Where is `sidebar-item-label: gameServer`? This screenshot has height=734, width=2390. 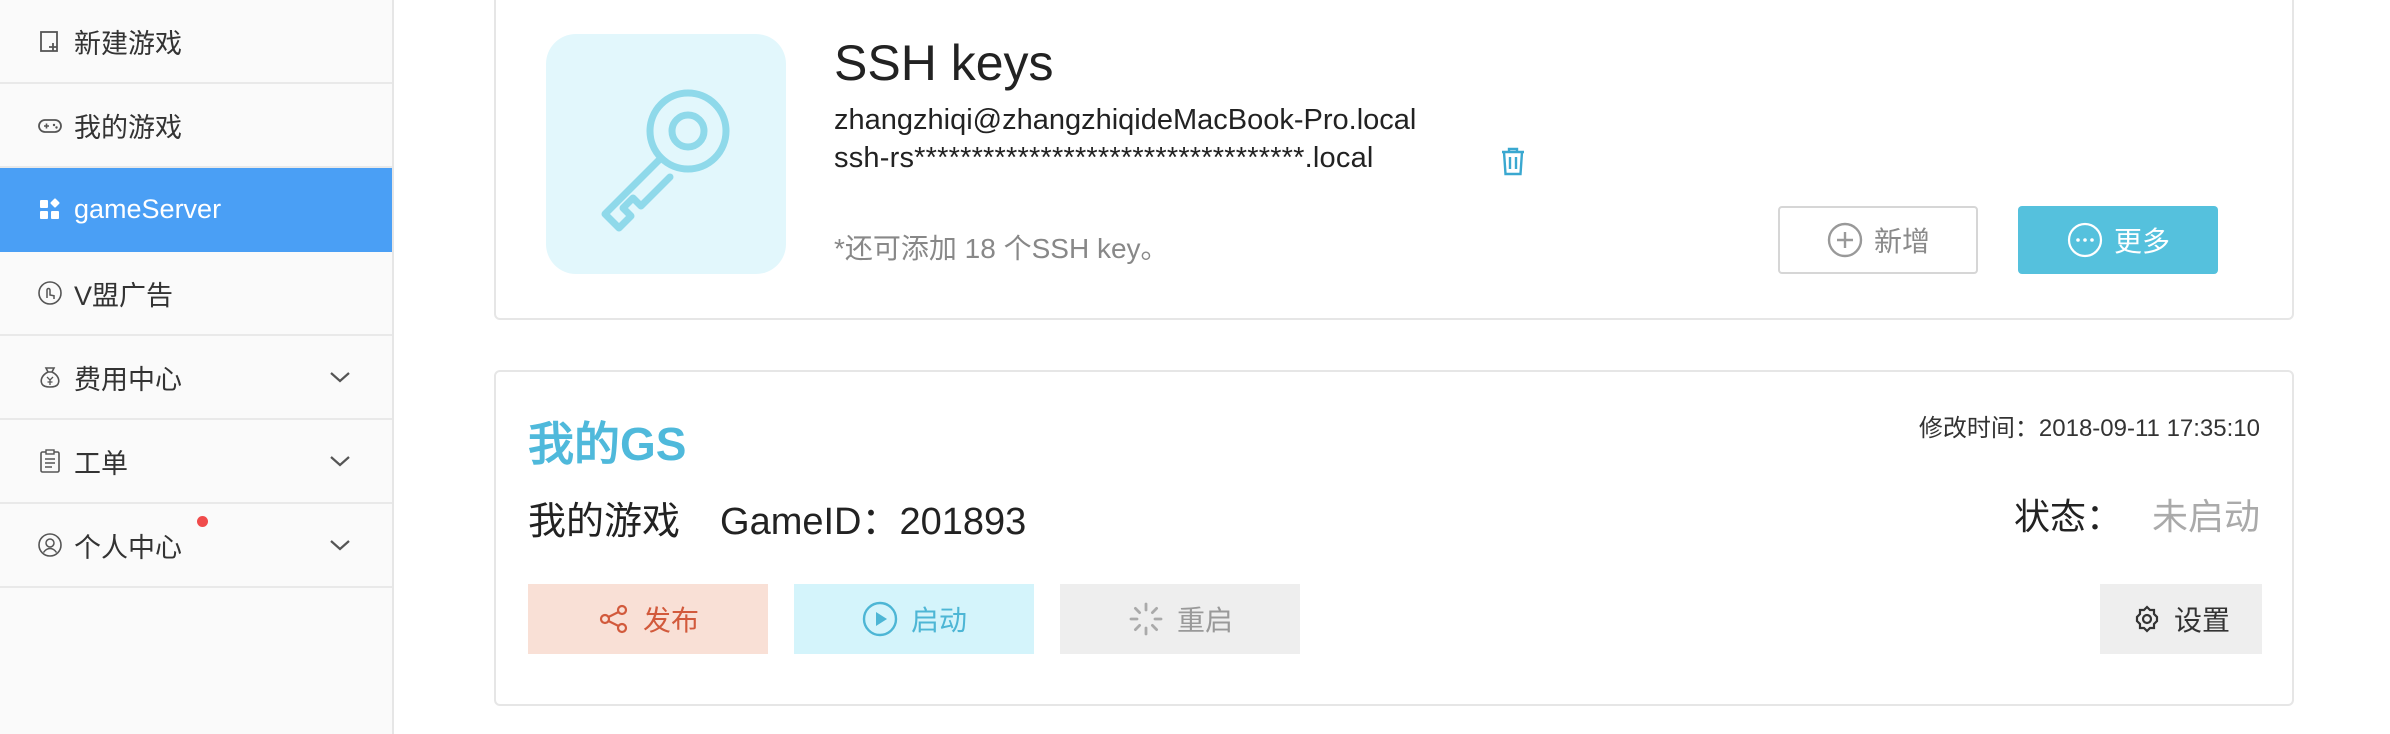
sidebar-item-label: gameServer is located at coordinates (148, 208).